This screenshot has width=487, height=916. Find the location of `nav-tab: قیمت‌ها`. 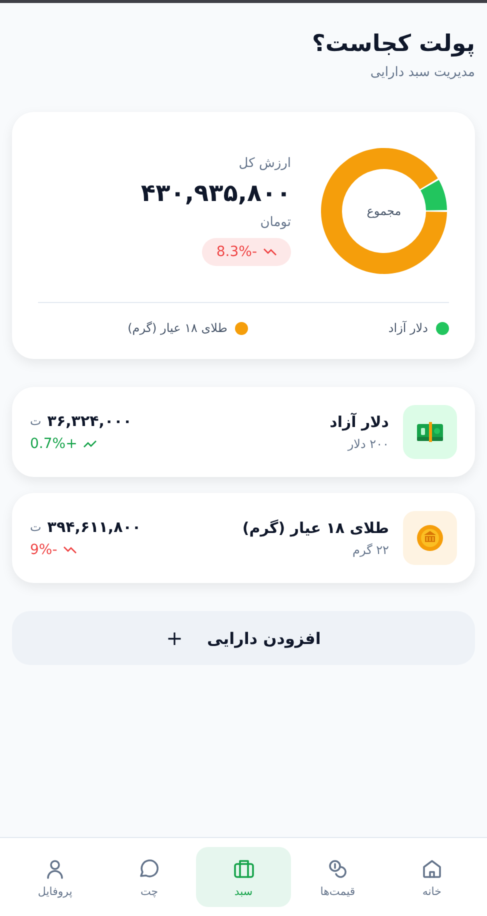

nav-tab: قیمت‌ها is located at coordinates (337, 877).